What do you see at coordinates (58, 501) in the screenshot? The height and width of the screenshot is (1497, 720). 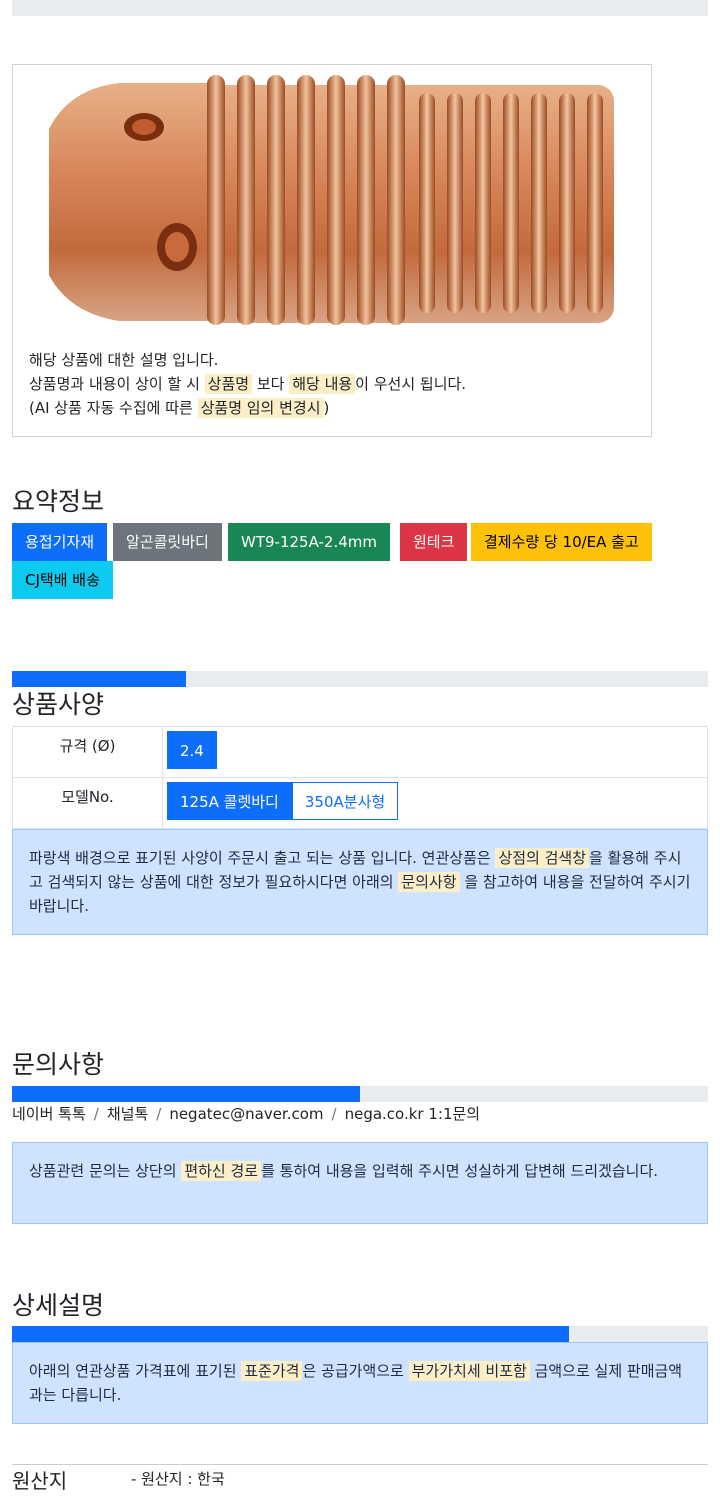 I see `summary-title: 요약정보` at bounding box center [58, 501].